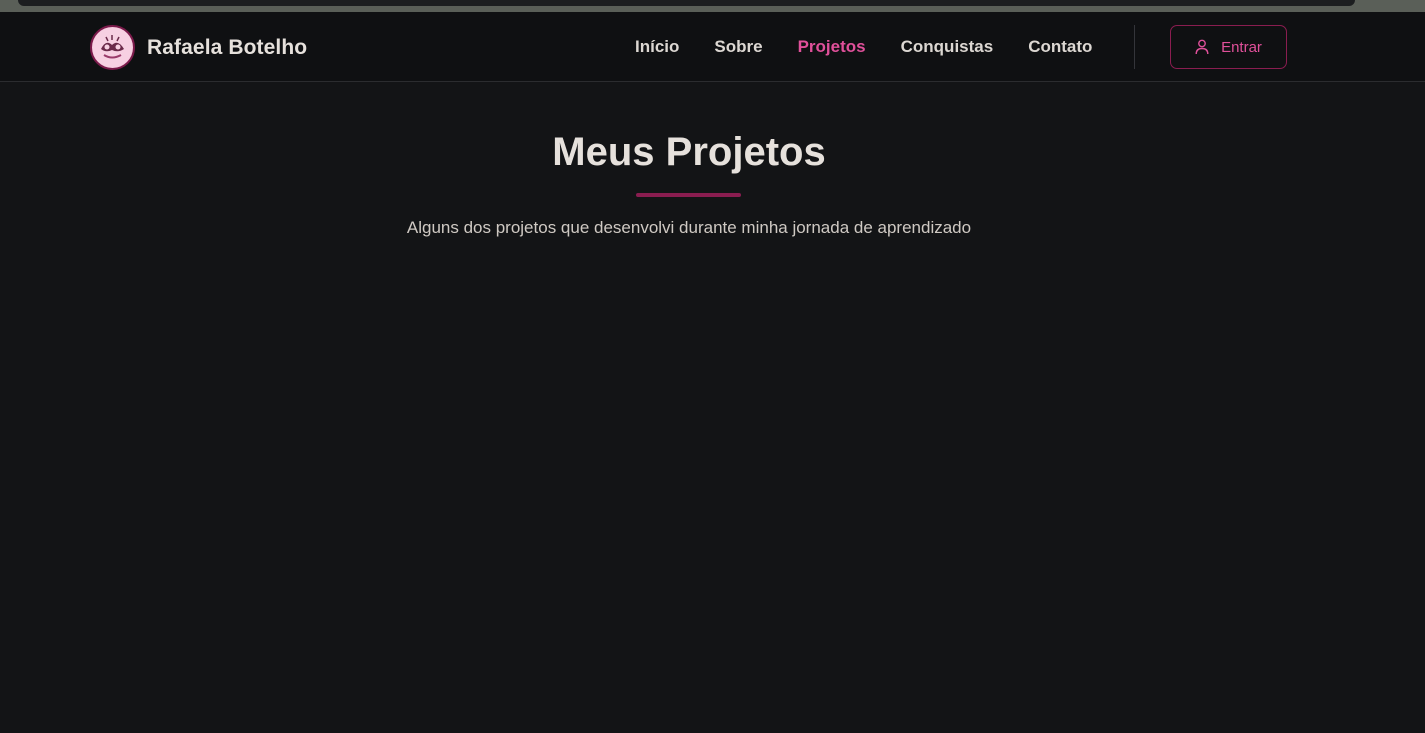  What do you see at coordinates (686, 3) in the screenshot?
I see `browser-tab-bar` at bounding box center [686, 3].